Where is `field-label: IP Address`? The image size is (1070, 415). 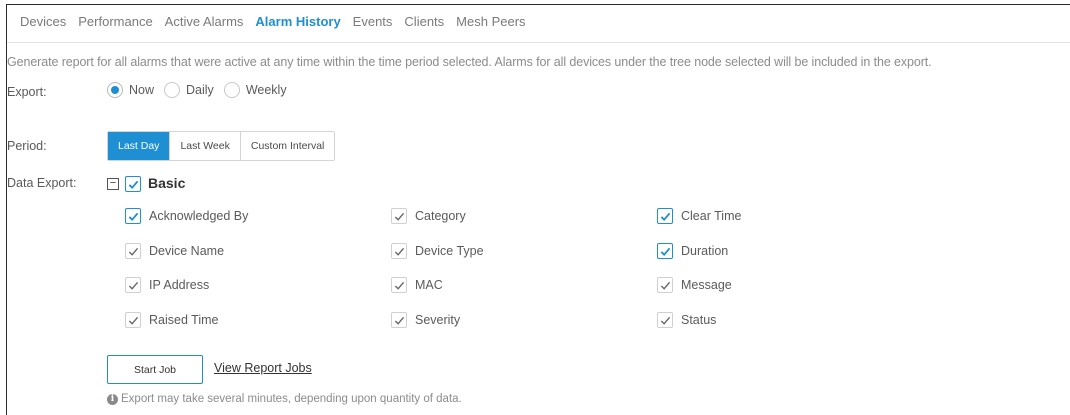
field-label: IP Address is located at coordinates (179, 285).